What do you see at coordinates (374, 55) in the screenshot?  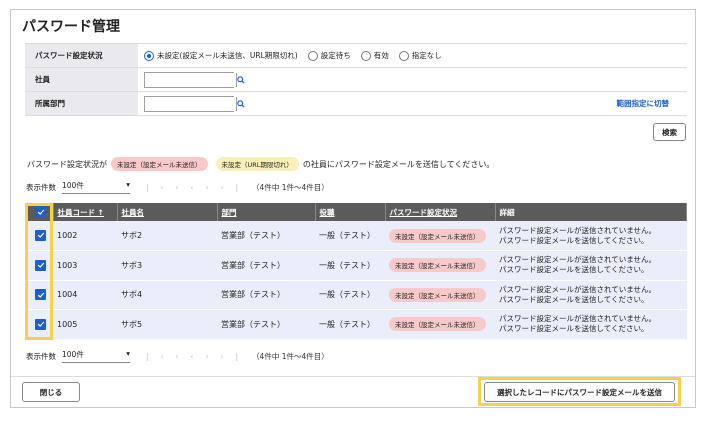 I see `status-radio-option: 有効` at bounding box center [374, 55].